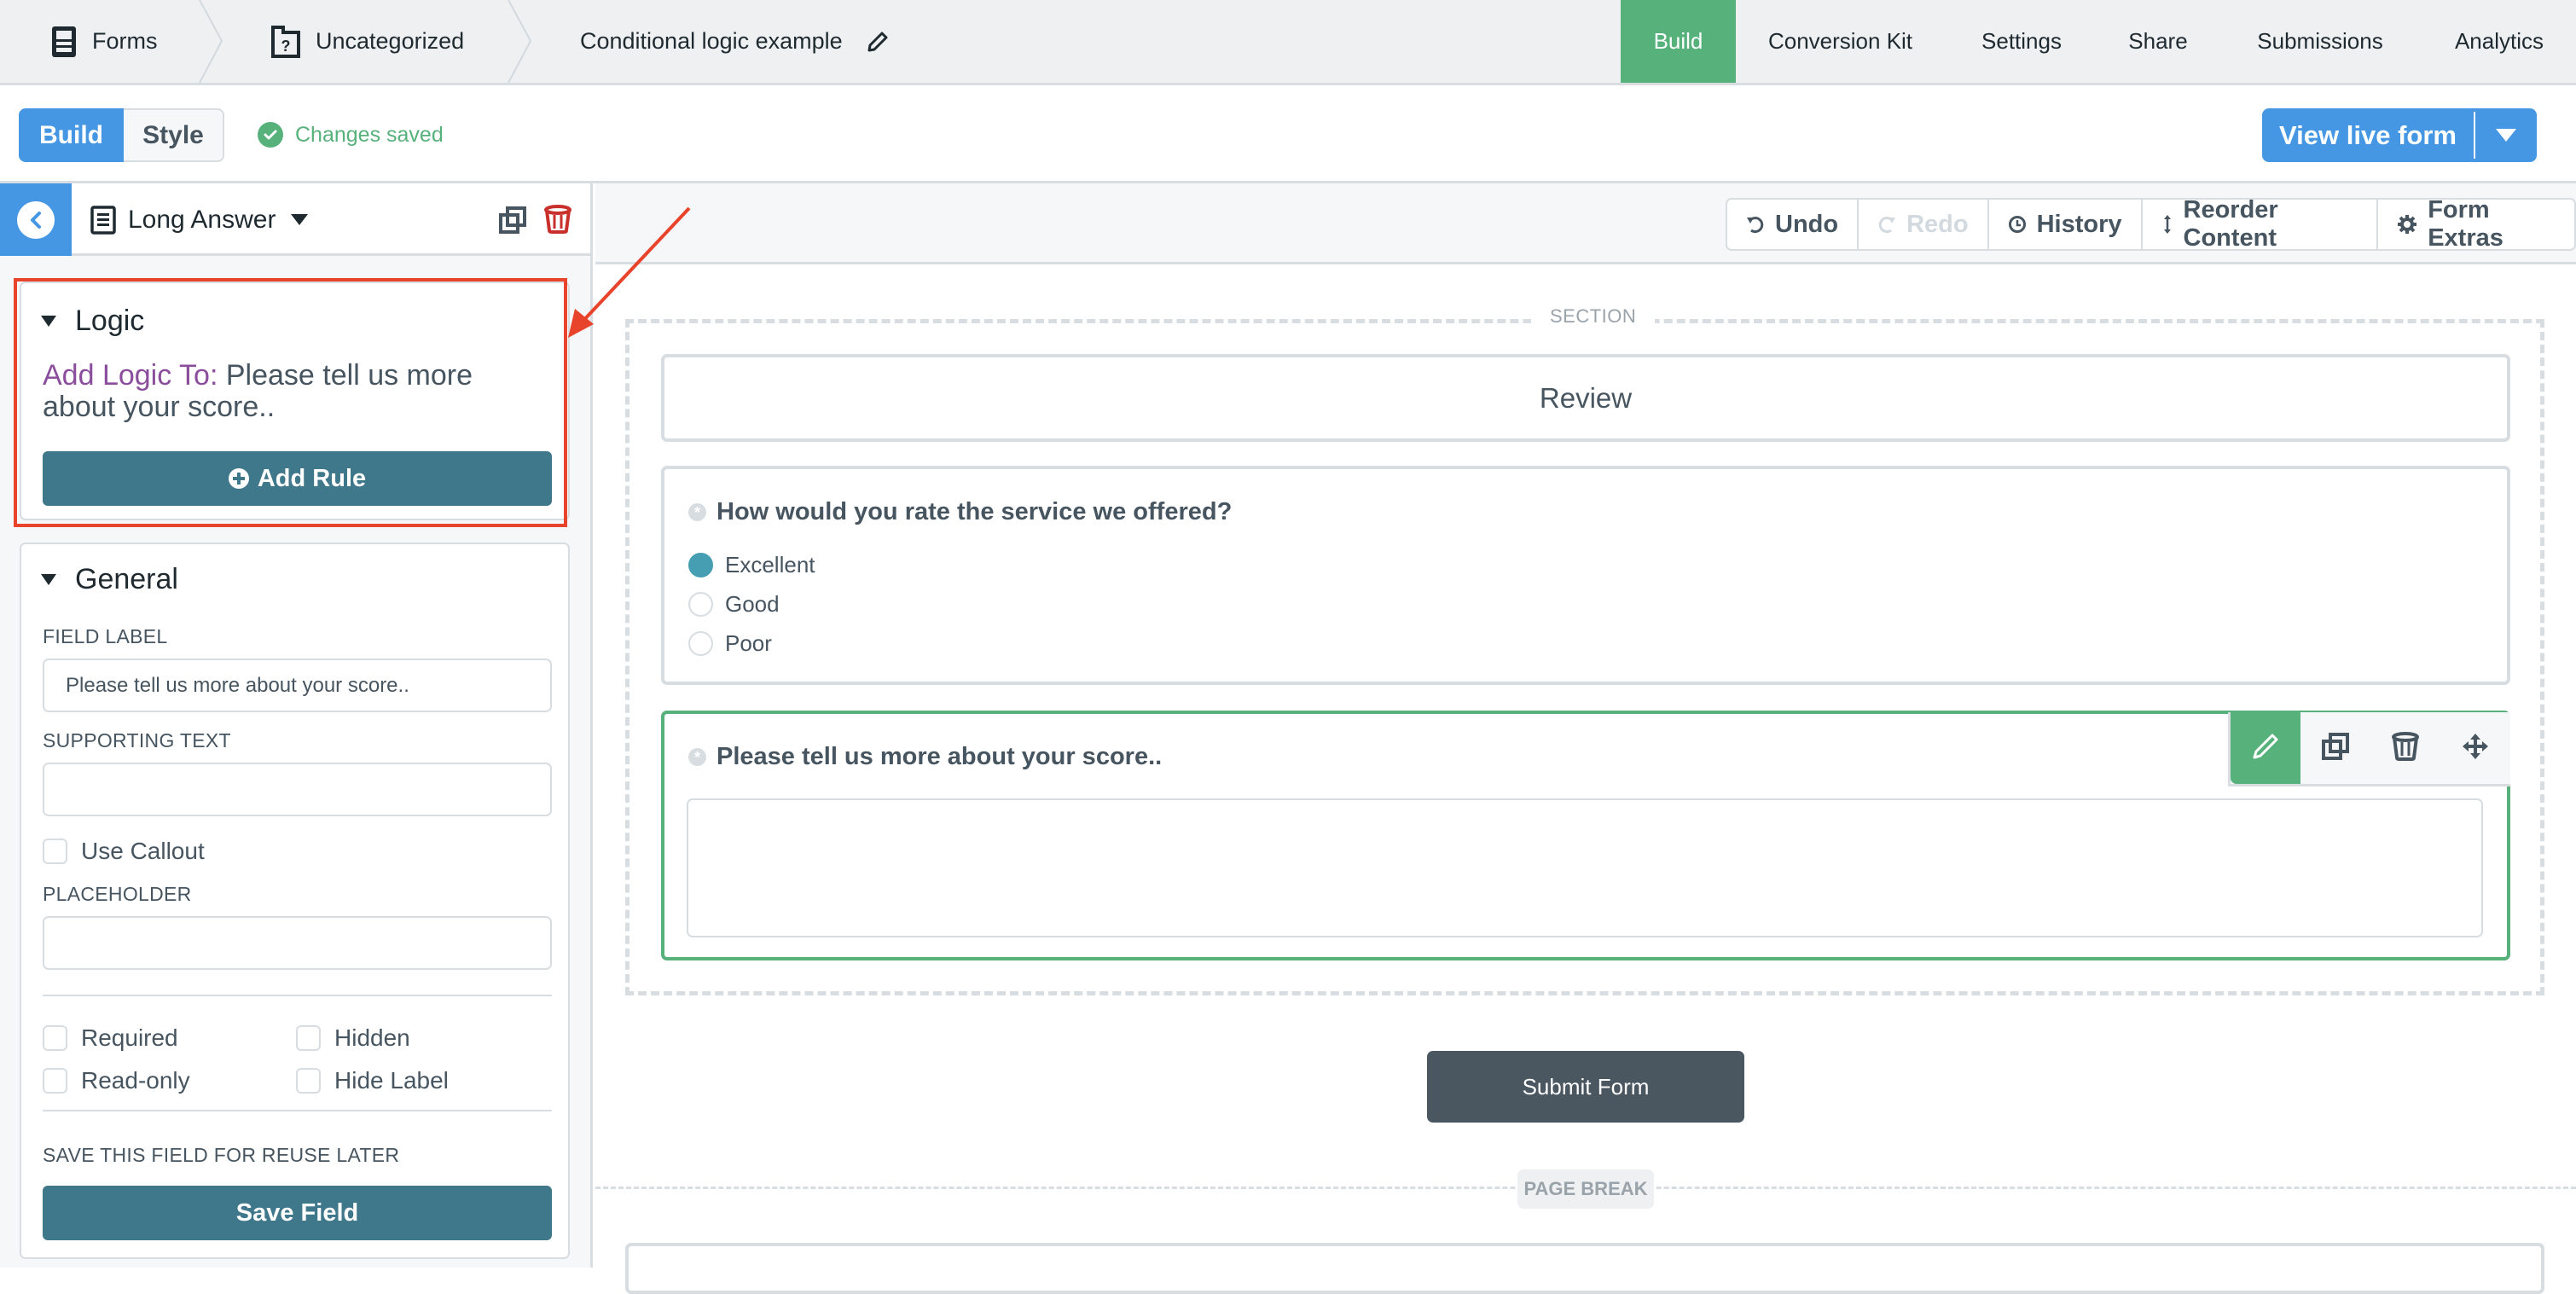 This screenshot has width=2576, height=1294. I want to click on edit-field-button, so click(2265, 748).